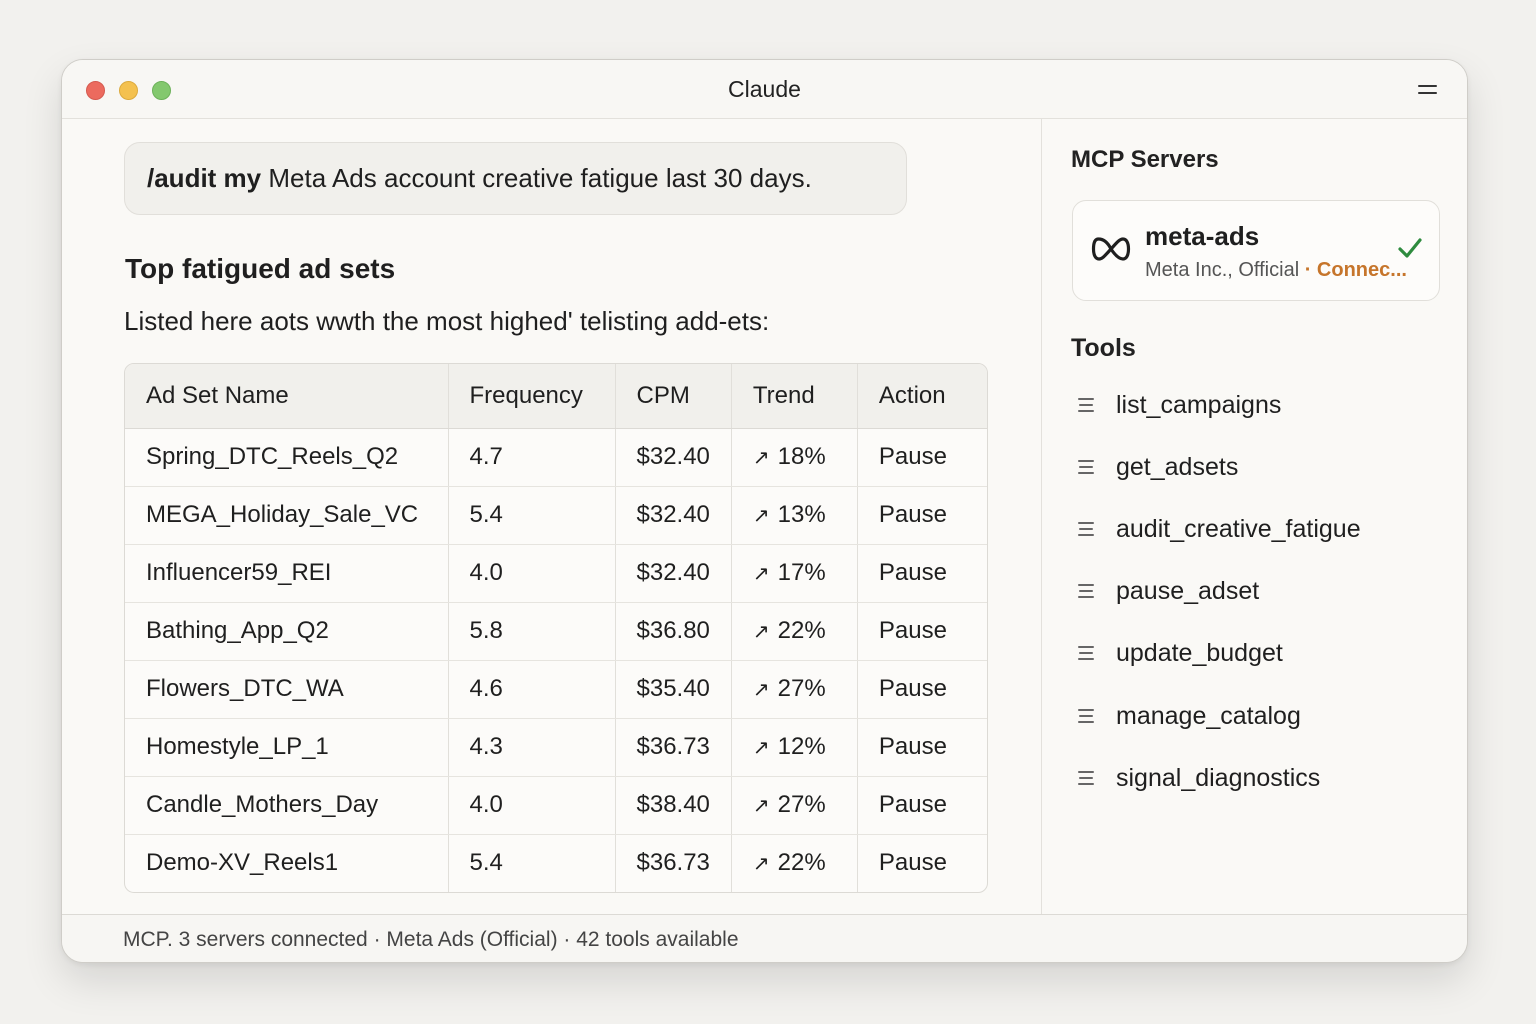  I want to click on tool-item-list-campaigns: list_campaigns, so click(1179, 405).